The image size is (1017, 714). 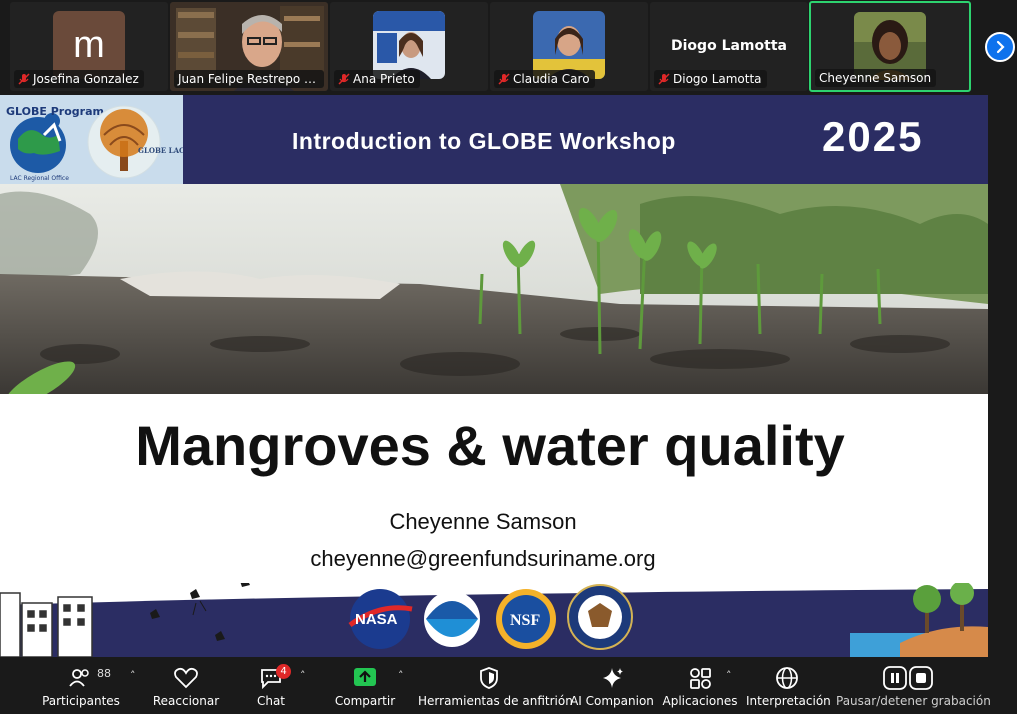 I want to click on chat-button: 4 Chat, so click(x=271, y=685).